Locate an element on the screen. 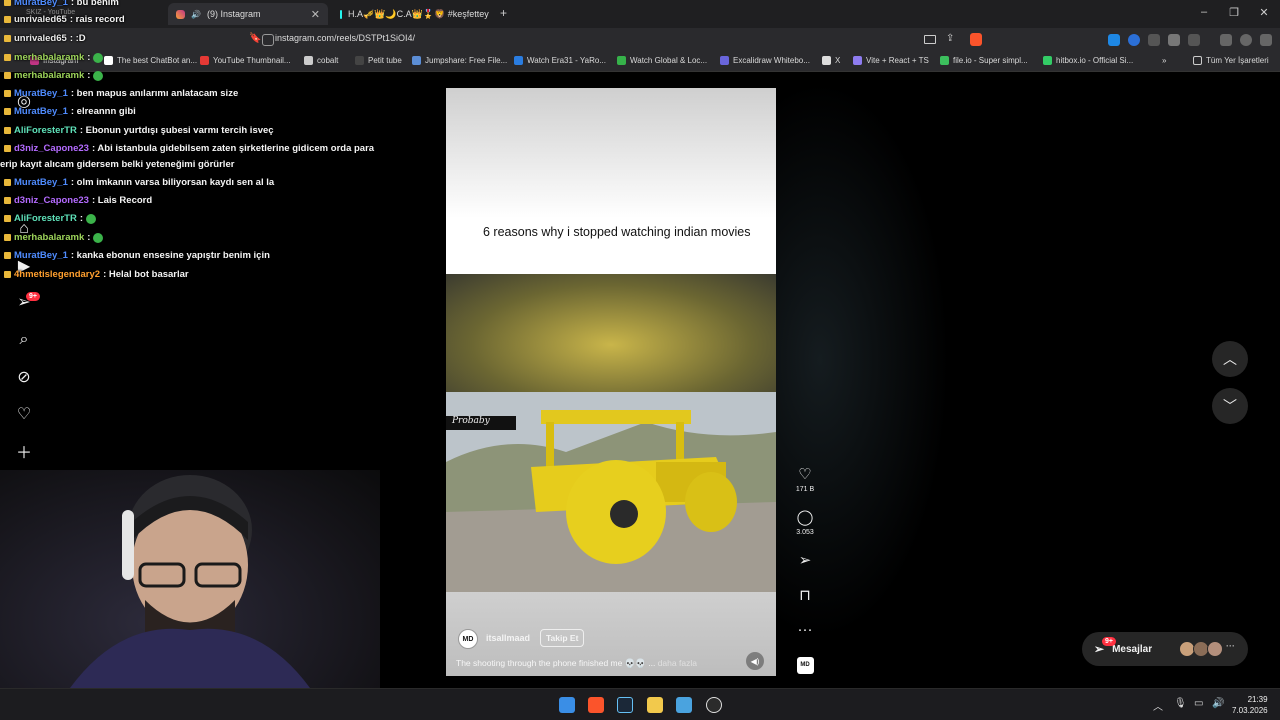  share-button: ➢ is located at coordinates (805, 561).